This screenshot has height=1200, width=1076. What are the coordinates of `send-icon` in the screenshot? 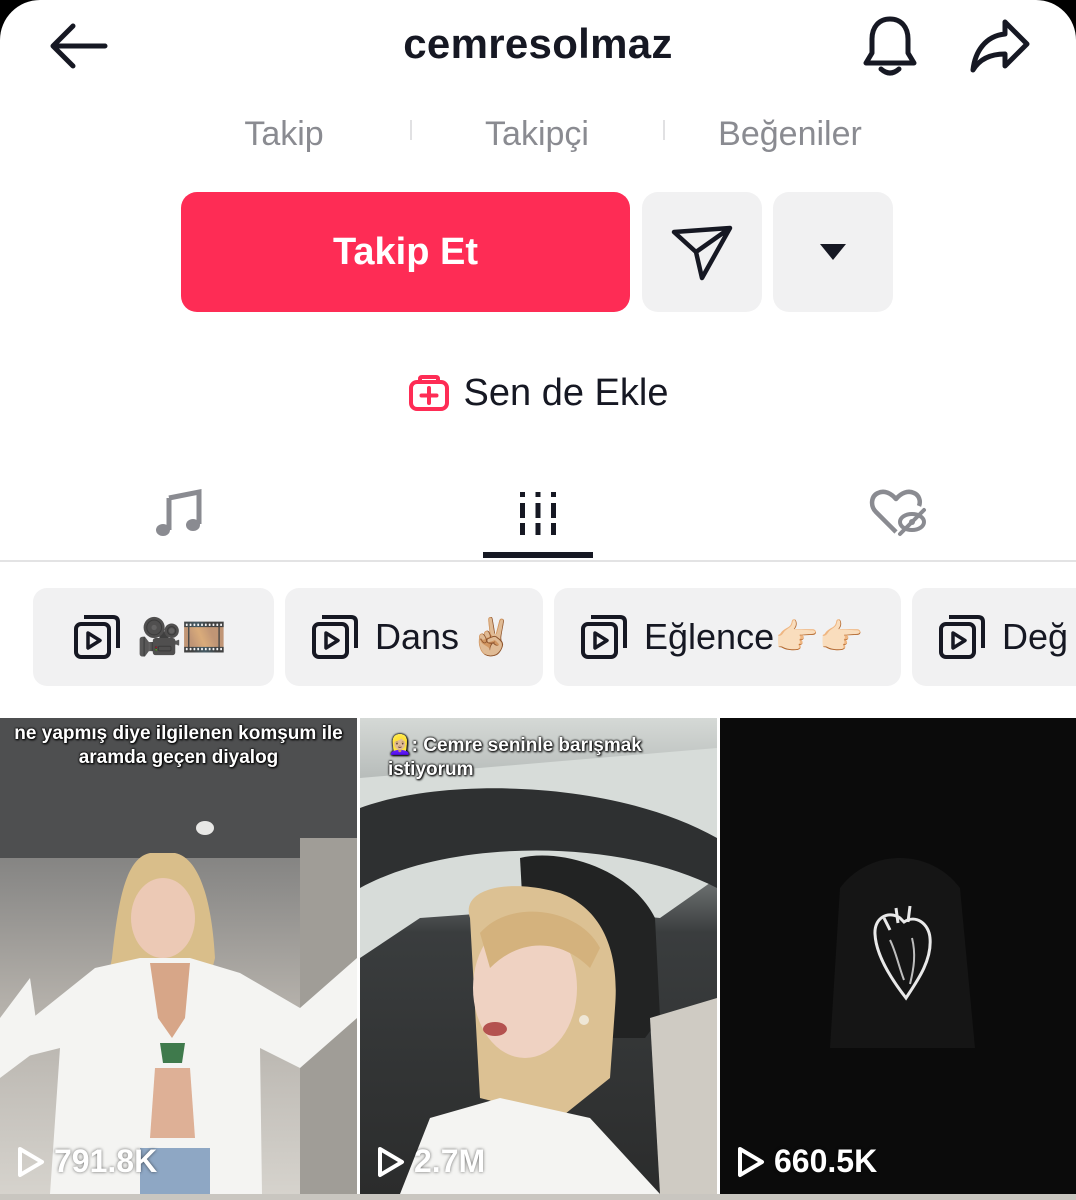 It's located at (702, 253).